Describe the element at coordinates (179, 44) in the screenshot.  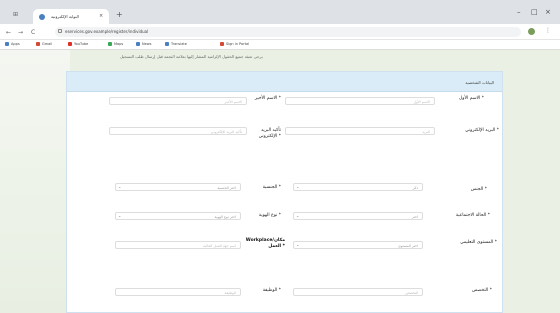
I see `bookmark-label: Translate` at that location.